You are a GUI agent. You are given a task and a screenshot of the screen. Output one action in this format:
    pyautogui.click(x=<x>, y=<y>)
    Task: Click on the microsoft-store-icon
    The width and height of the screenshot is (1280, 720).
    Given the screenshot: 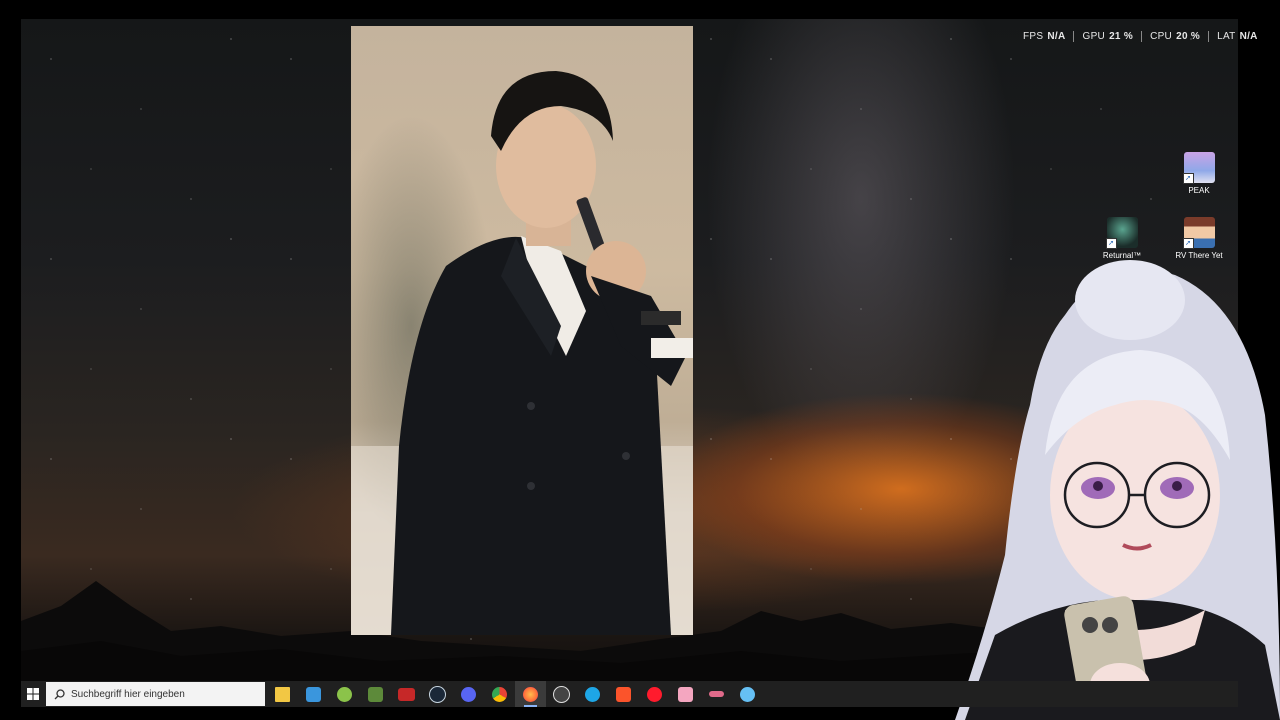 What is the action you would take?
    pyautogui.click(x=313, y=694)
    